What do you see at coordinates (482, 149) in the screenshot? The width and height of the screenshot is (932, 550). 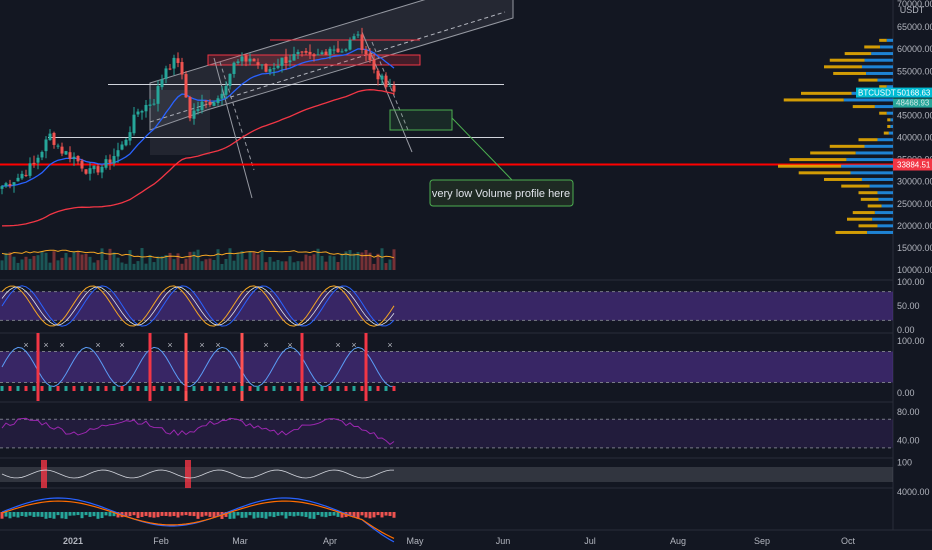 I see `annotation-connector` at bounding box center [482, 149].